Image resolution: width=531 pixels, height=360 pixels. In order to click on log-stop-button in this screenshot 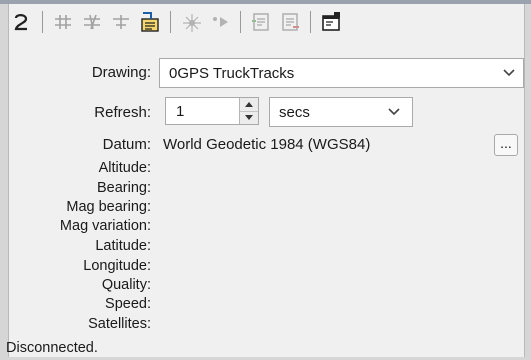, I will do `click(290, 22)`.